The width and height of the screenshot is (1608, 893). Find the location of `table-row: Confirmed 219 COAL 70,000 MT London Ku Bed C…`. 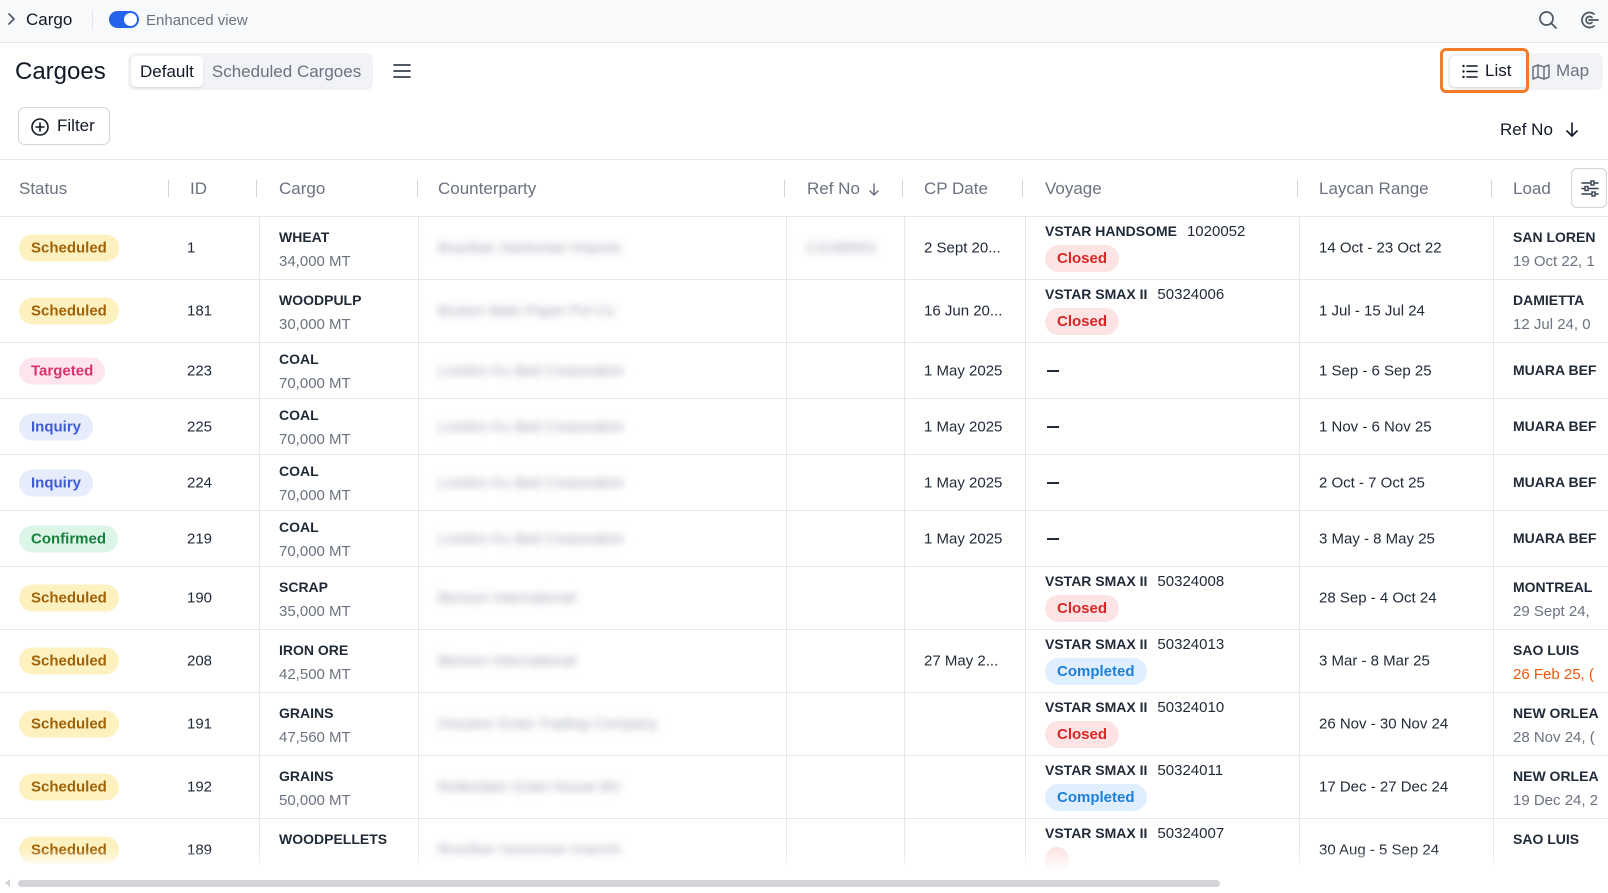

table-row: Confirmed 219 COAL 70,000 MT London Ku Bed C… is located at coordinates (804, 539).